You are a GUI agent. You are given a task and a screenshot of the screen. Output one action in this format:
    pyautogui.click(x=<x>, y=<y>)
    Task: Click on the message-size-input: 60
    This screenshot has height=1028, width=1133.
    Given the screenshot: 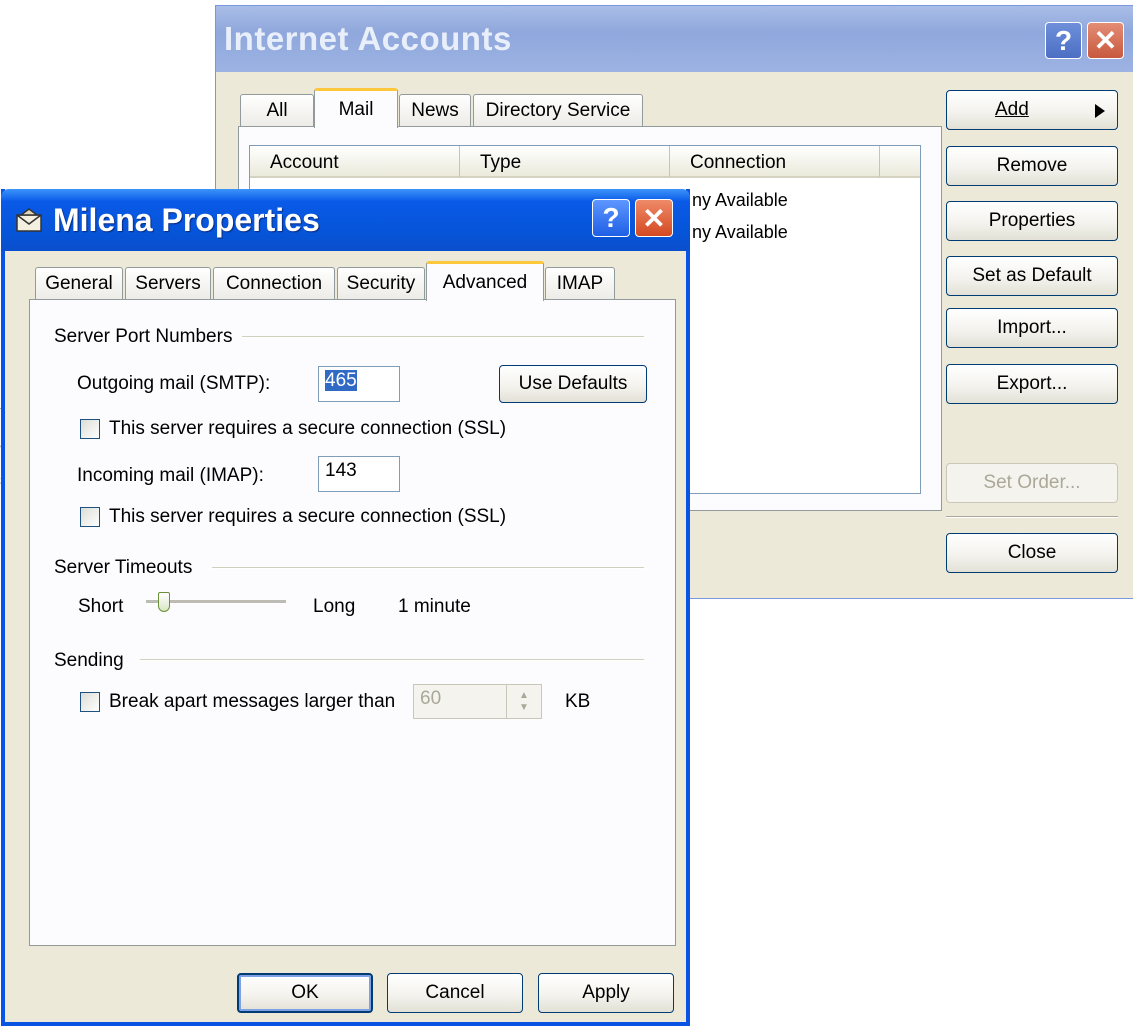 What is the action you would take?
    pyautogui.click(x=460, y=701)
    